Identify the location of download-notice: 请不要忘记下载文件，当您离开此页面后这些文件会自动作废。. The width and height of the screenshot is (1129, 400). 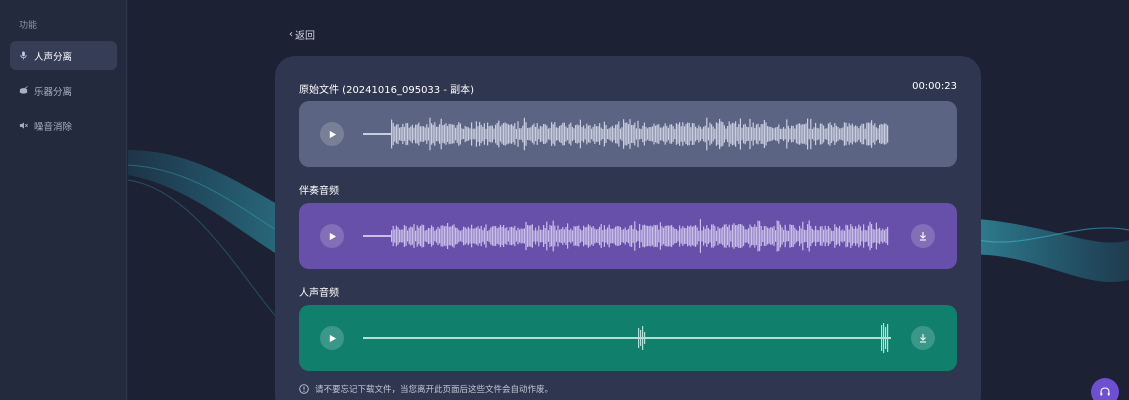
(426, 389).